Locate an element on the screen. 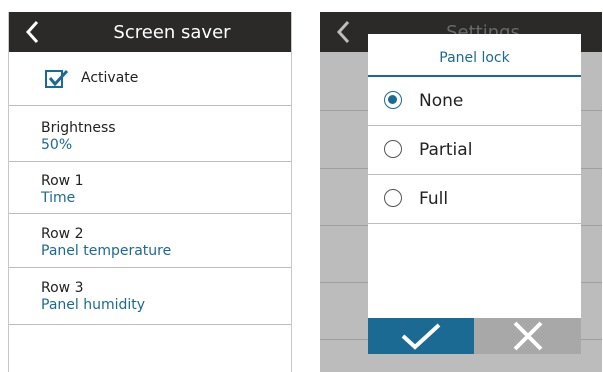 The width and height of the screenshot is (603, 372). cancel-button is located at coordinates (527, 336).